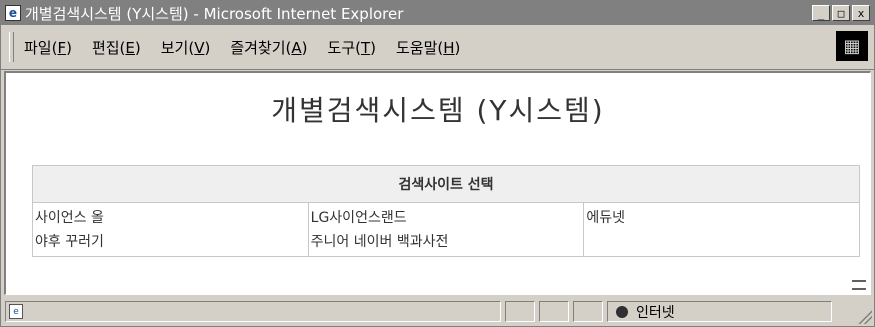 The image size is (875, 327). Describe the element at coordinates (865, 317) in the screenshot. I see `resize-grip` at that location.